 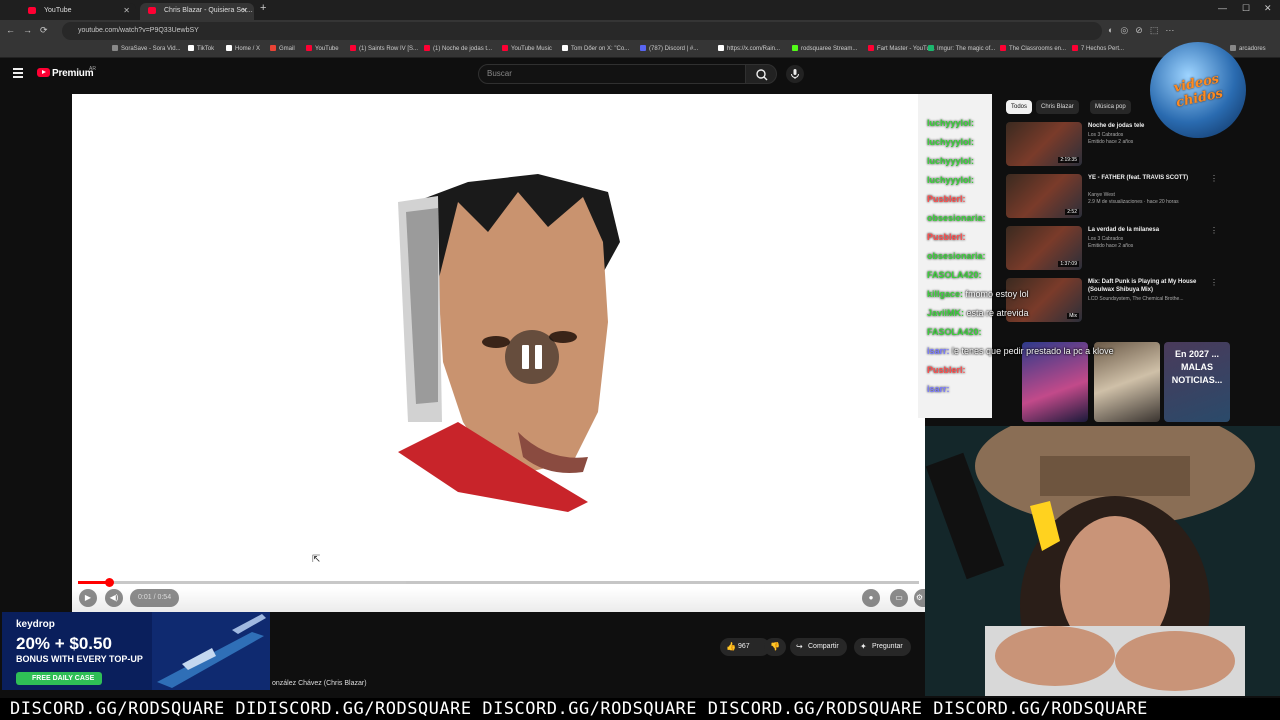 What do you see at coordinates (1101, 195) in the screenshot?
I see `recommendation-channel: Kanye West` at bounding box center [1101, 195].